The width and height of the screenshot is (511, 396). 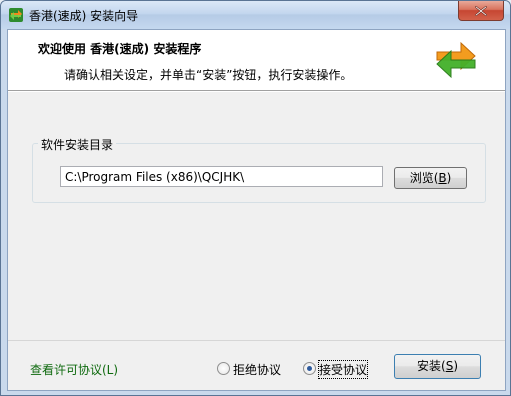 I want to click on close-icon, so click(x=481, y=11).